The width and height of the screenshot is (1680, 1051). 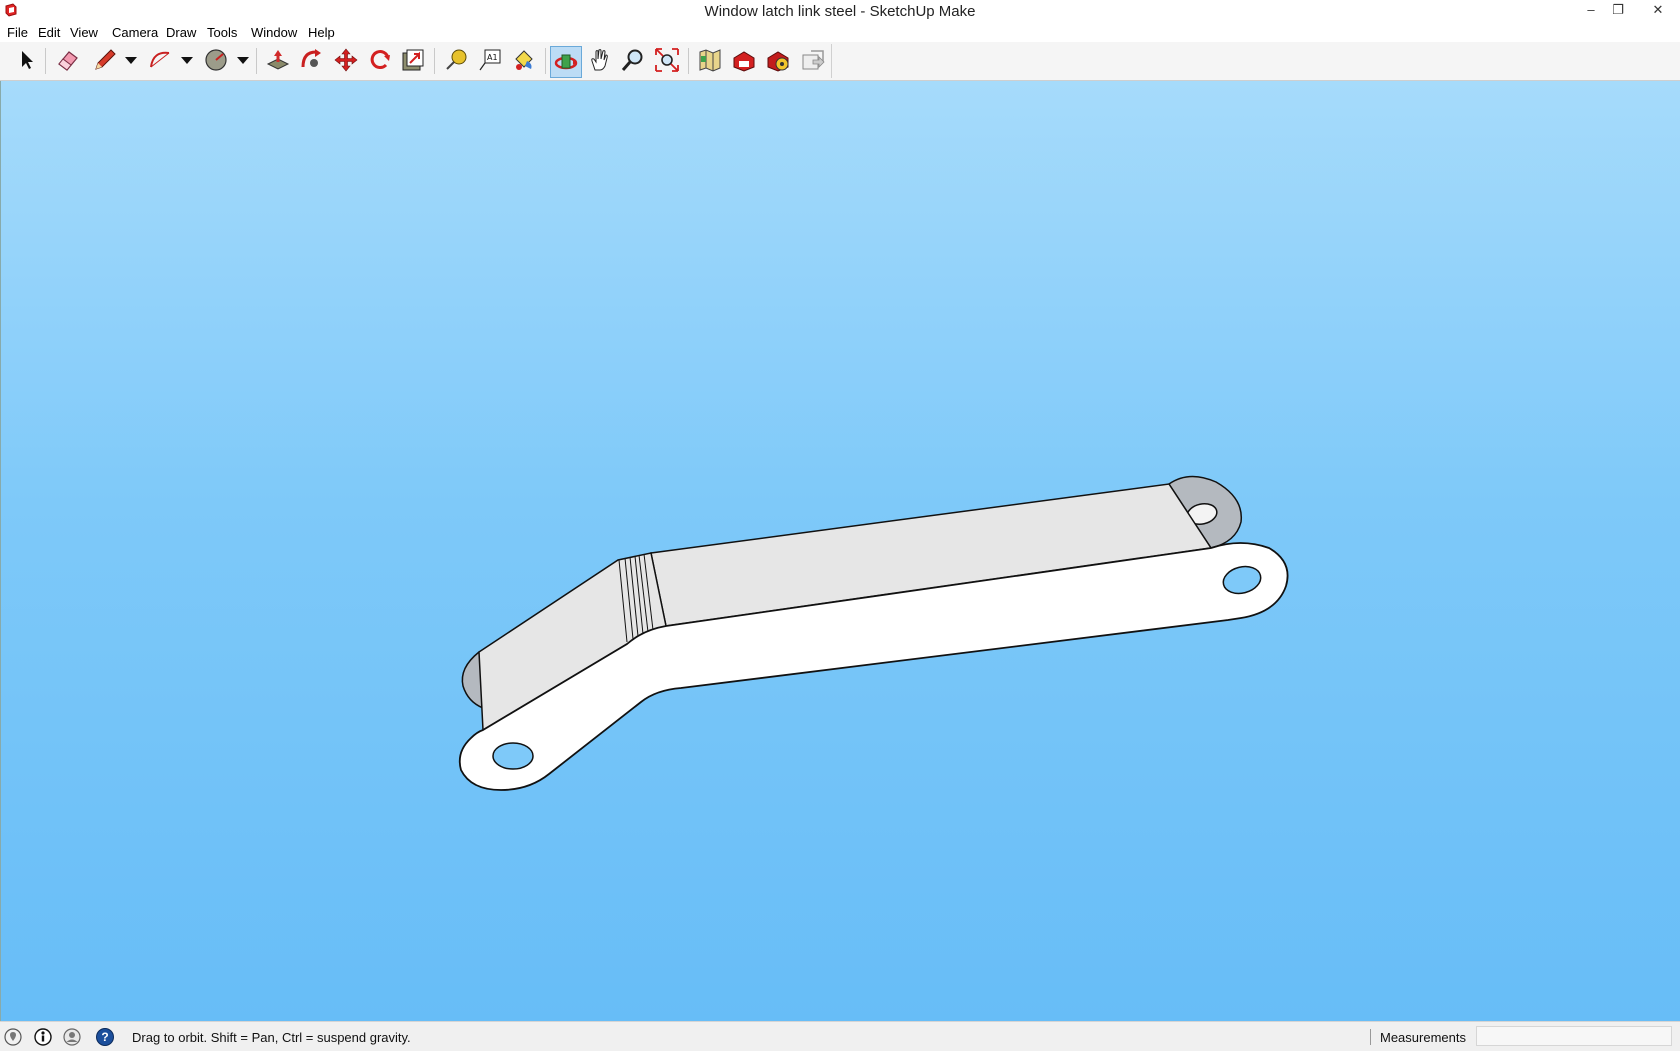 I want to click on menu-draw: Draw, so click(x=181, y=32).